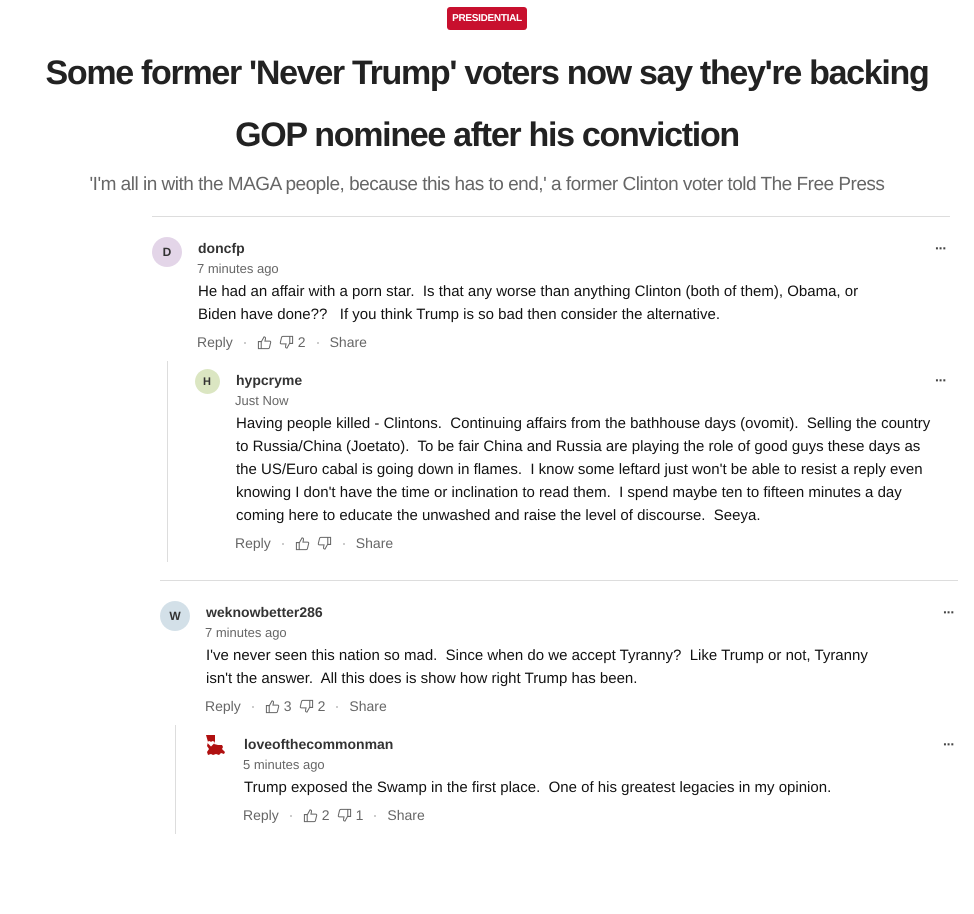 The width and height of the screenshot is (974, 914). I want to click on category-tag: PRESIDENTIAL, so click(487, 18).